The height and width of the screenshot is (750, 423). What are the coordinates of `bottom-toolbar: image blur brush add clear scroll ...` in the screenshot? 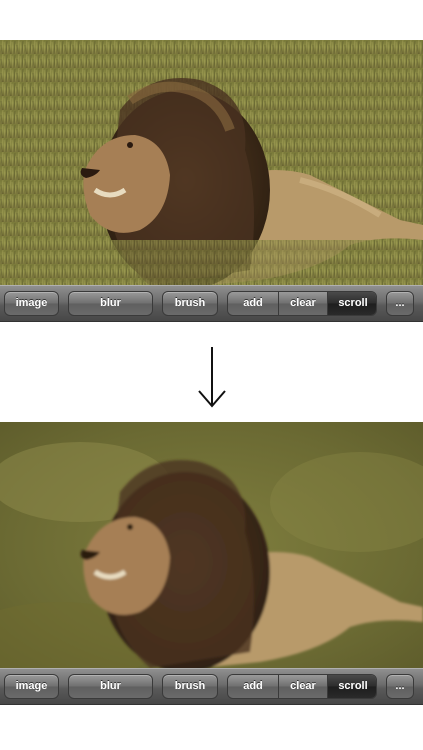 It's located at (211, 686).